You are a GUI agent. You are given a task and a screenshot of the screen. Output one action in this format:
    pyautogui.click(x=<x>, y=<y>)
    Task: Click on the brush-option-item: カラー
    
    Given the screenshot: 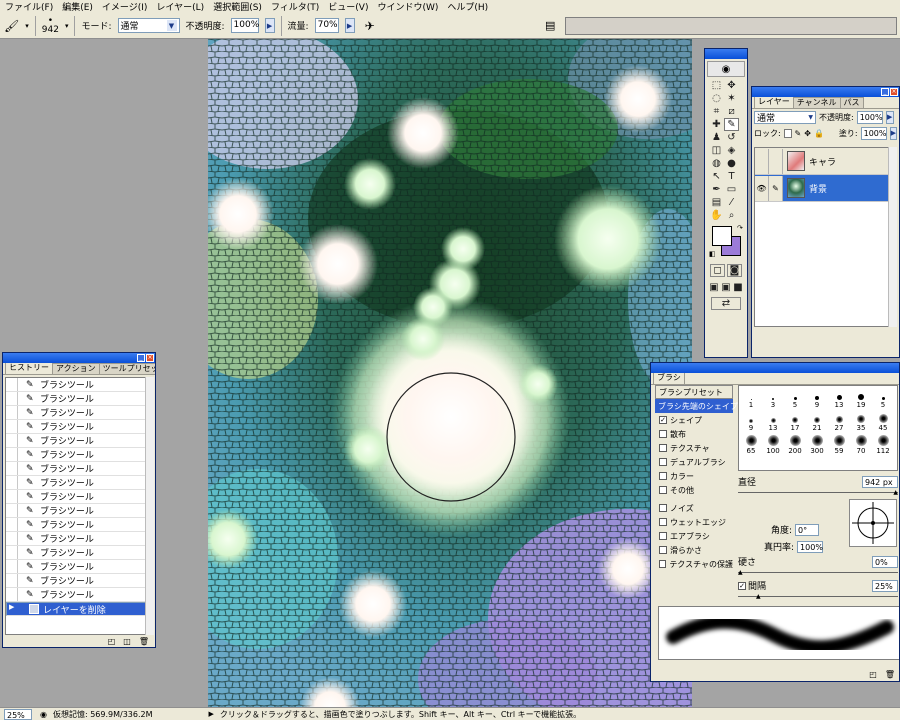 What is the action you would take?
    pyautogui.click(x=694, y=476)
    